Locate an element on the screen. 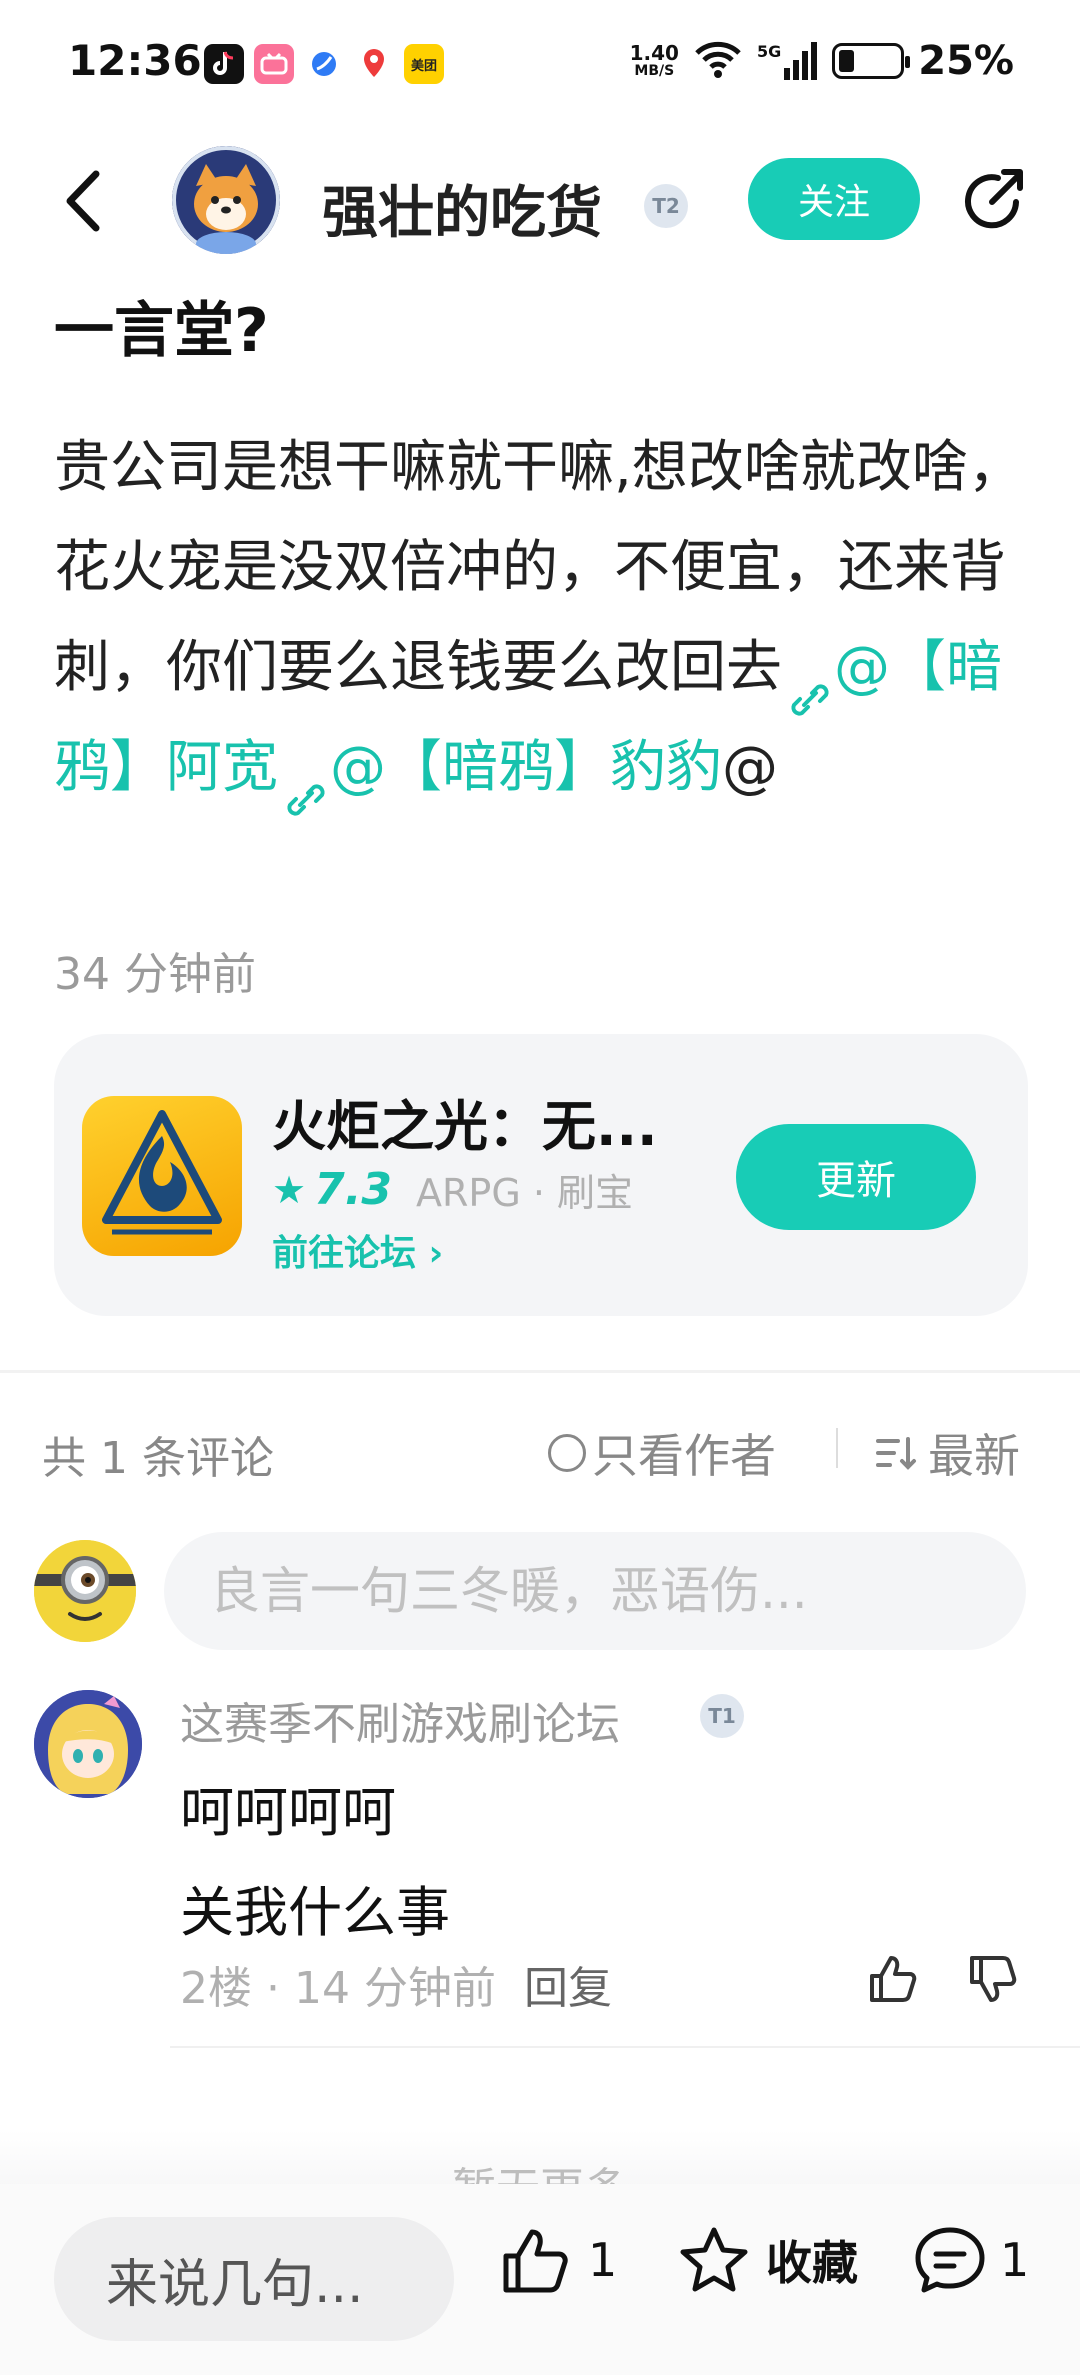 The width and height of the screenshot is (1080, 2375). favorite-label: 收藏 is located at coordinates (812, 2263).